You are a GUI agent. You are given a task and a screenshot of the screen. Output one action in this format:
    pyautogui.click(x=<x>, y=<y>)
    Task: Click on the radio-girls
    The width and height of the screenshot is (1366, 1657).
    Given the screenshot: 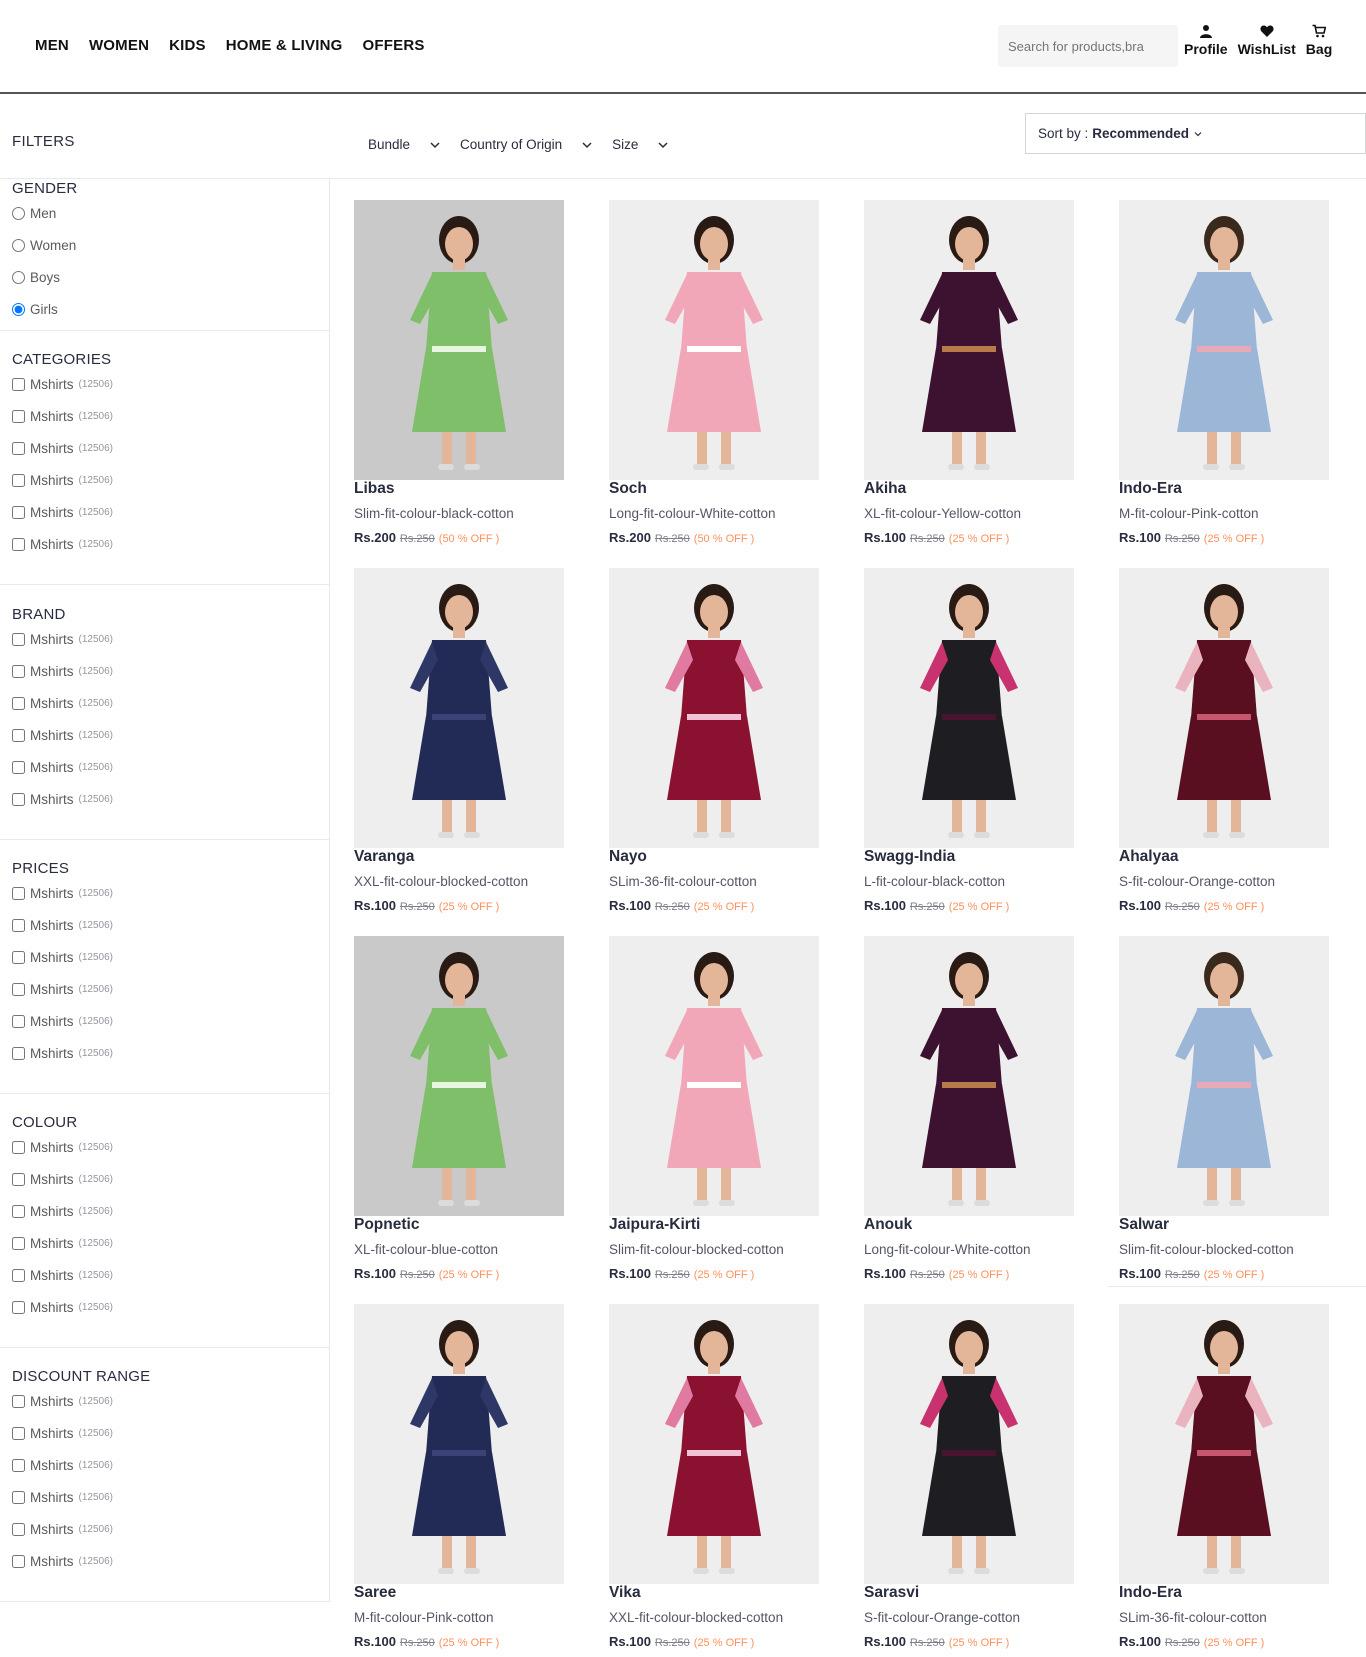 What is the action you would take?
    pyautogui.click(x=18, y=309)
    